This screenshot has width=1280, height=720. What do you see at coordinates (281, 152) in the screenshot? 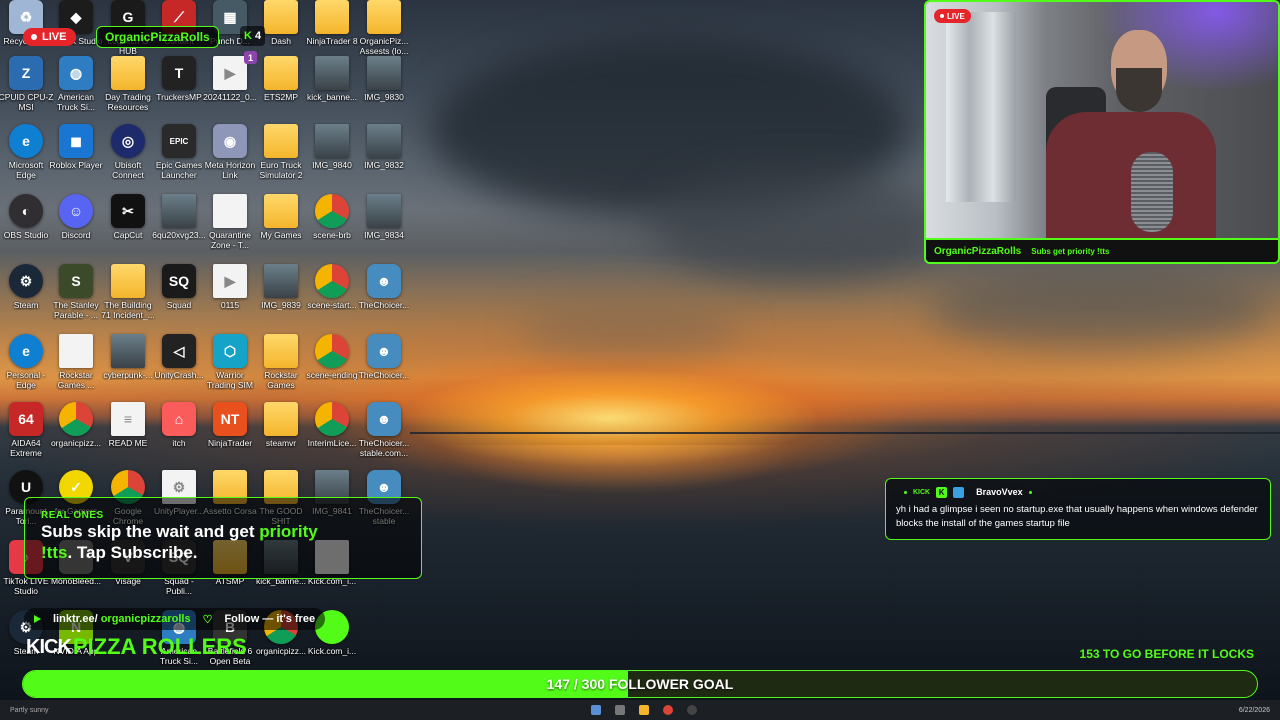
I see `desktop-icon: Euro Truck Simulator 2` at bounding box center [281, 152].